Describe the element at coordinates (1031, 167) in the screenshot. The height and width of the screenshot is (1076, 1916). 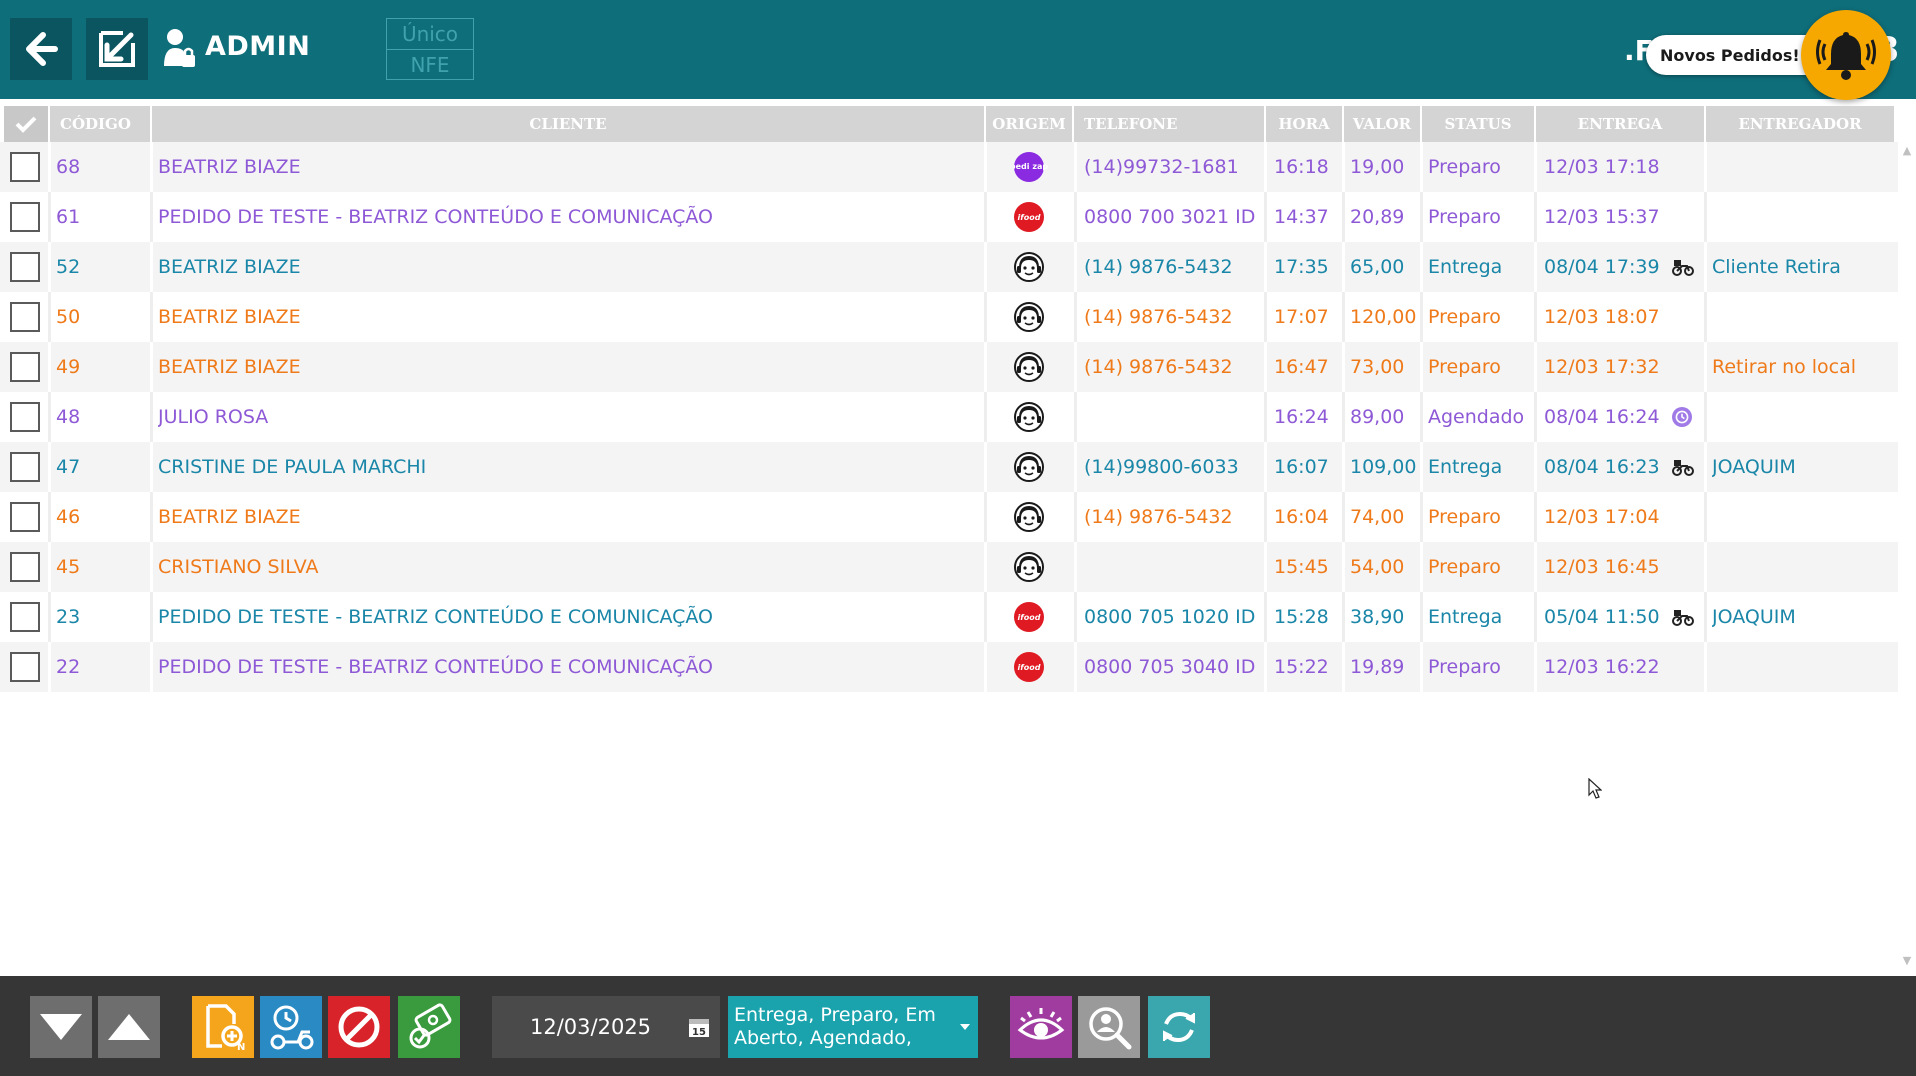
I see `cell-origem: pedi zap` at that location.